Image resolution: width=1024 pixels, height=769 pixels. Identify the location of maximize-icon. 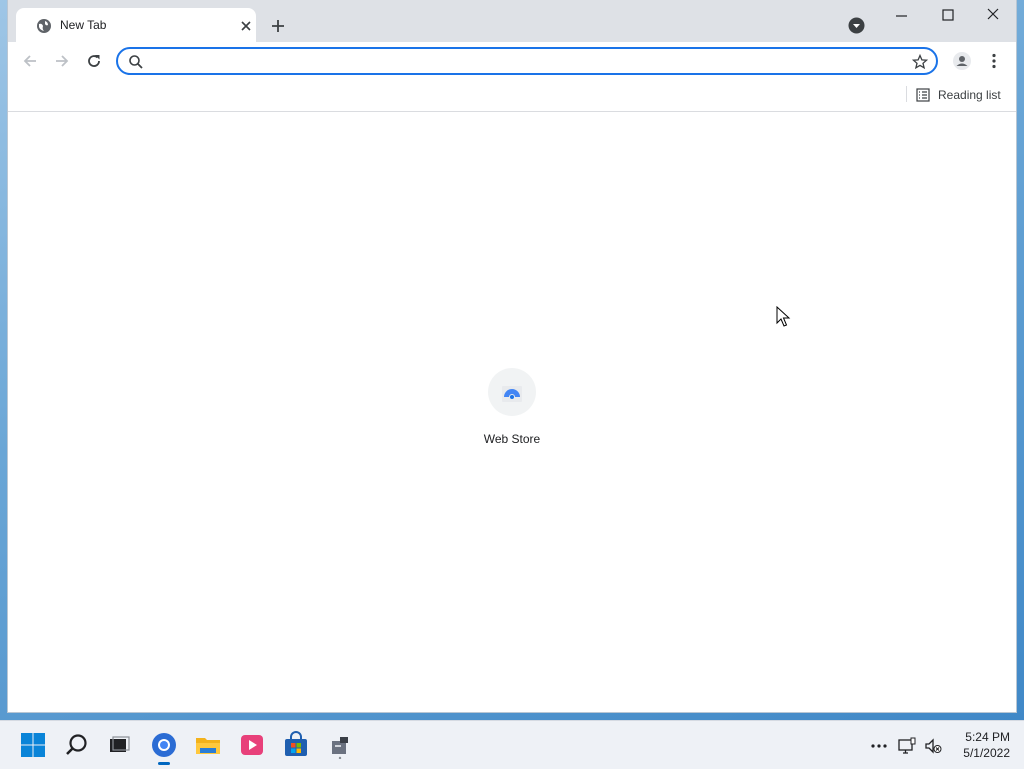
(948, 16).